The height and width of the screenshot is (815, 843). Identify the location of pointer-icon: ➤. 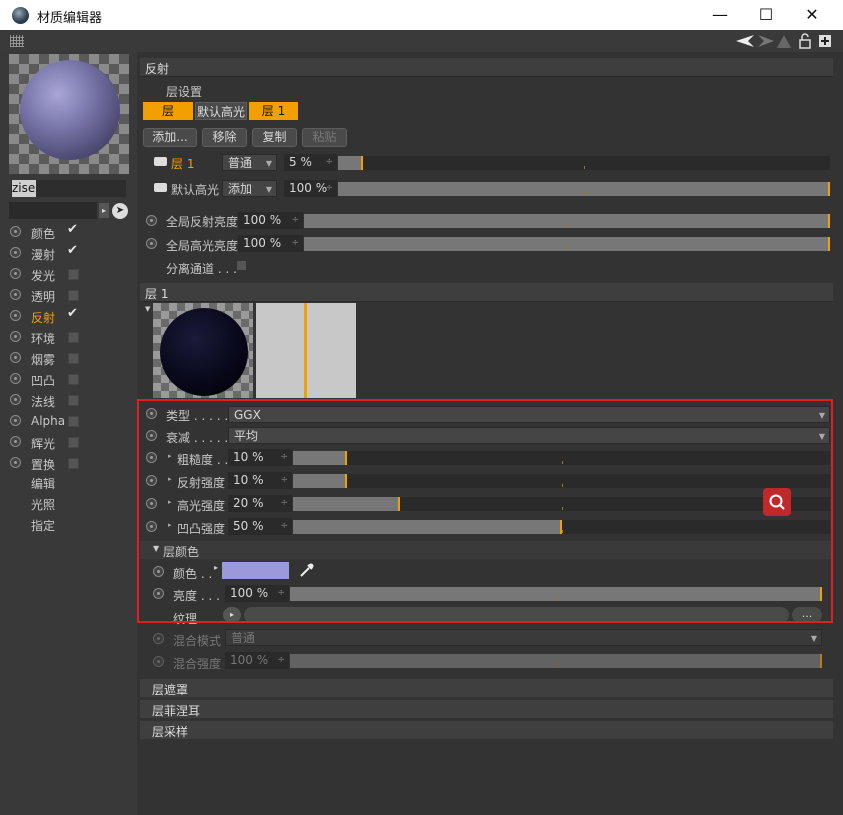
(120, 211).